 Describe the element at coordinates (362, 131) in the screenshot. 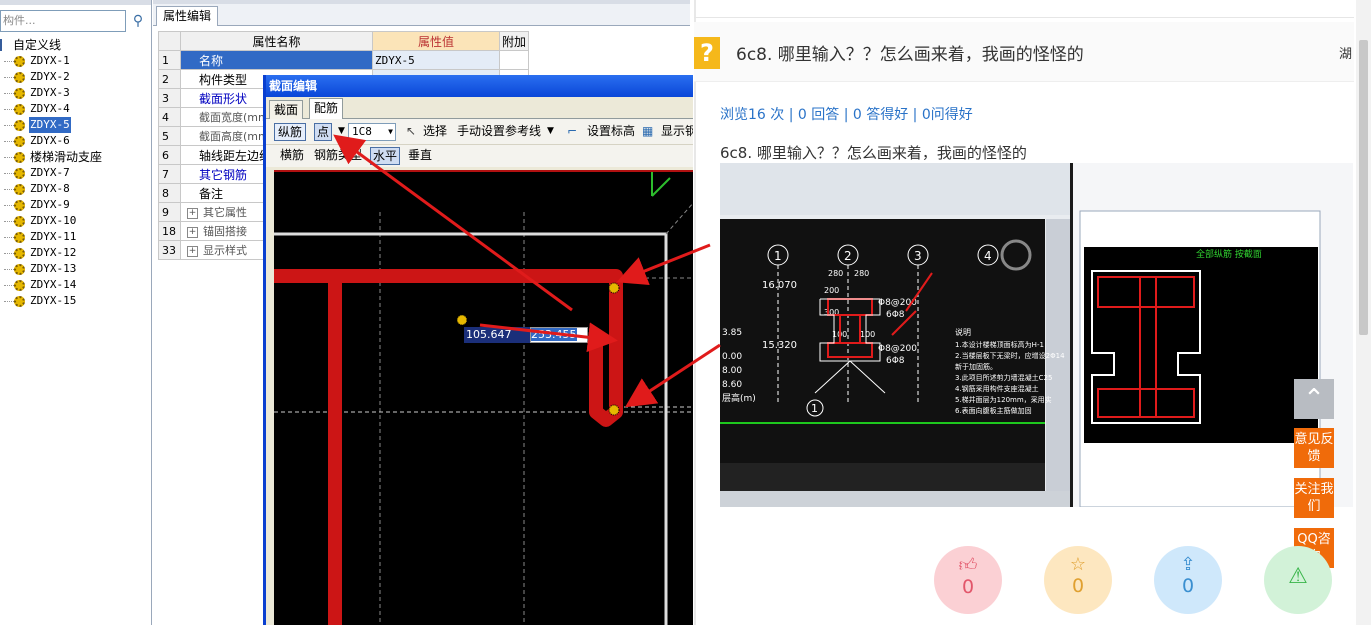

I see `rebar-spec-value: 1C8` at that location.